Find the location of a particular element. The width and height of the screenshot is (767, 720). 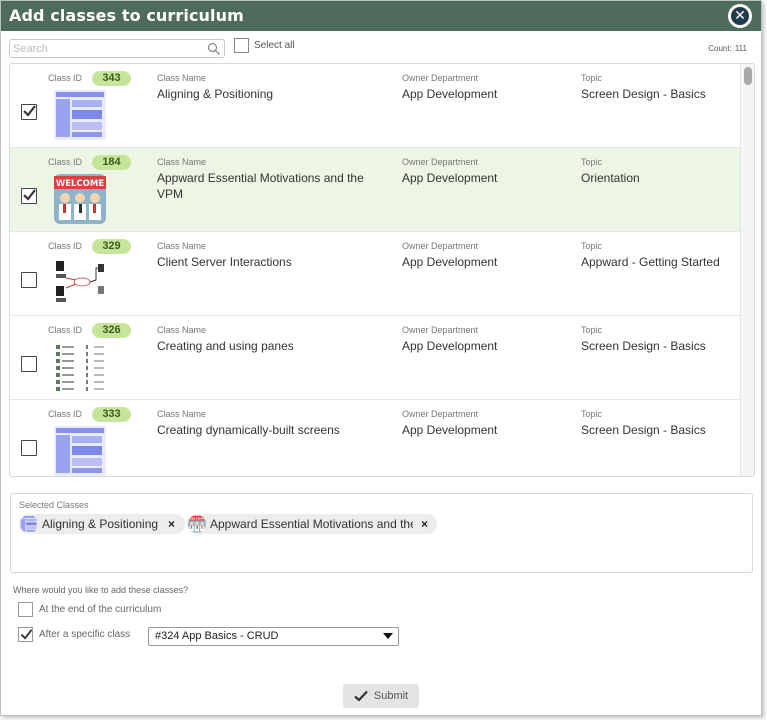

class-id-badge: 333 is located at coordinates (111, 414).